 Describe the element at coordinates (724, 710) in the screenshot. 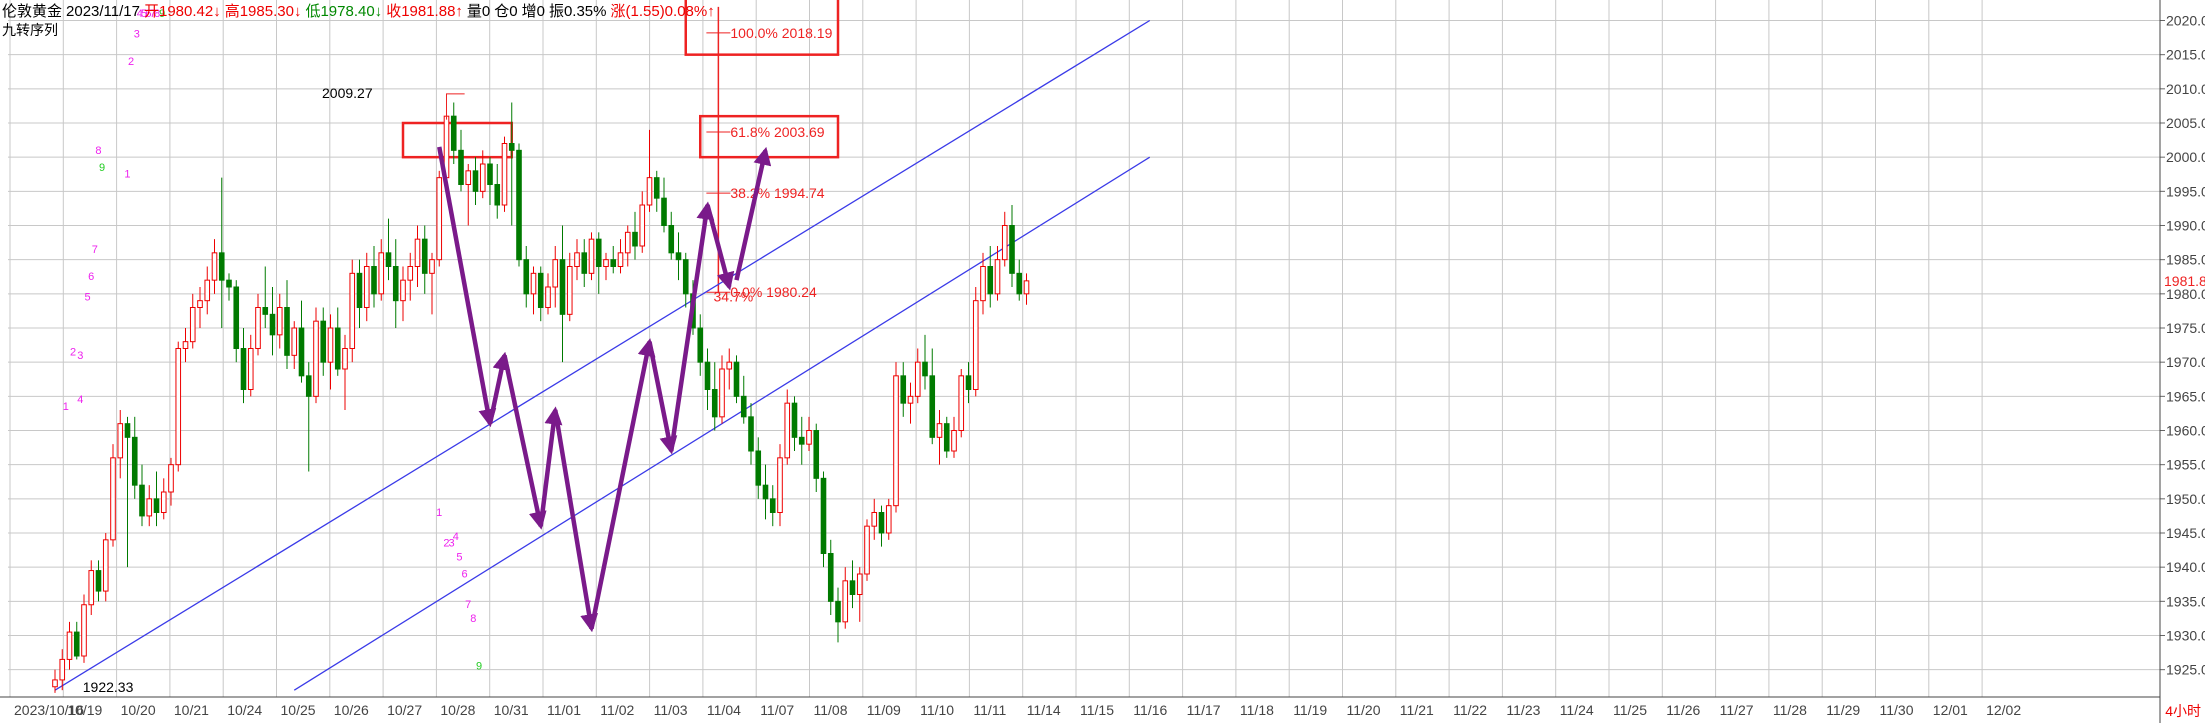

I see `x-tick-label: 11/04` at that location.